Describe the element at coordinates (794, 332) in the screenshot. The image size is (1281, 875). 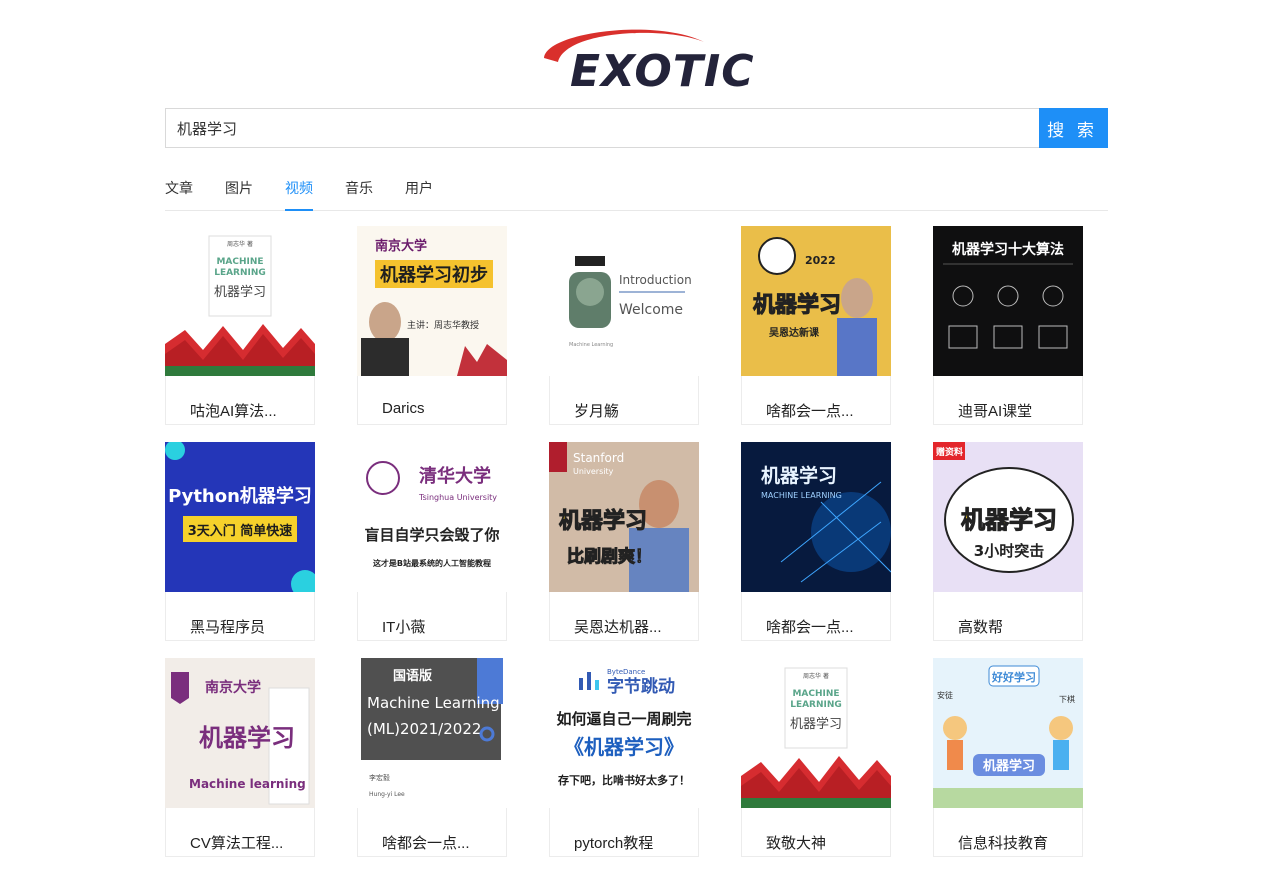
I see `thumb-text: 吴恩达新课` at that location.